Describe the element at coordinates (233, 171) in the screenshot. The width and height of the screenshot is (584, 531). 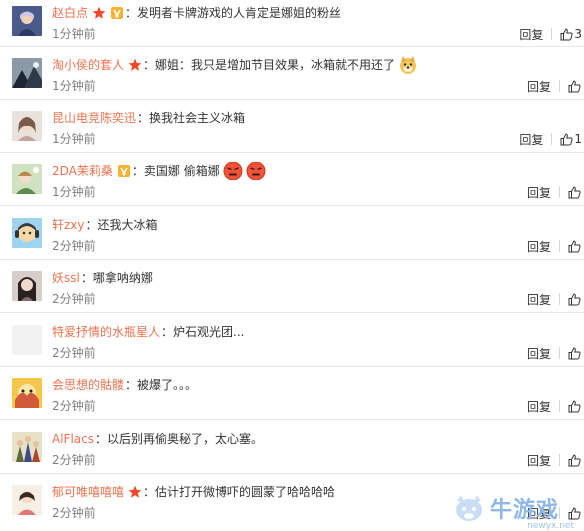
I see `angry-emoji-icon` at that location.